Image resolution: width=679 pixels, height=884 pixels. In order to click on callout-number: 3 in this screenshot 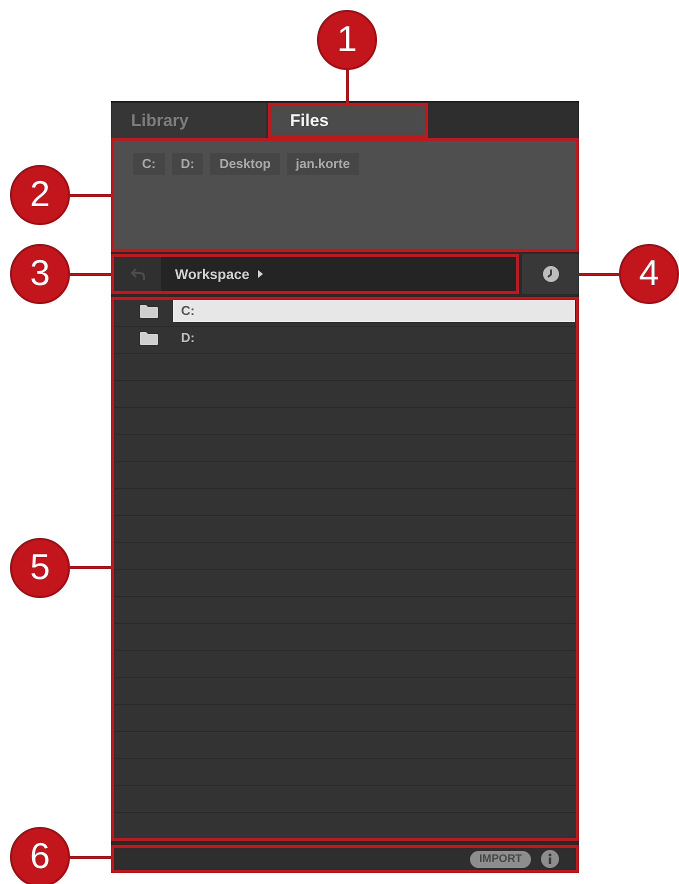, I will do `click(40, 274)`.